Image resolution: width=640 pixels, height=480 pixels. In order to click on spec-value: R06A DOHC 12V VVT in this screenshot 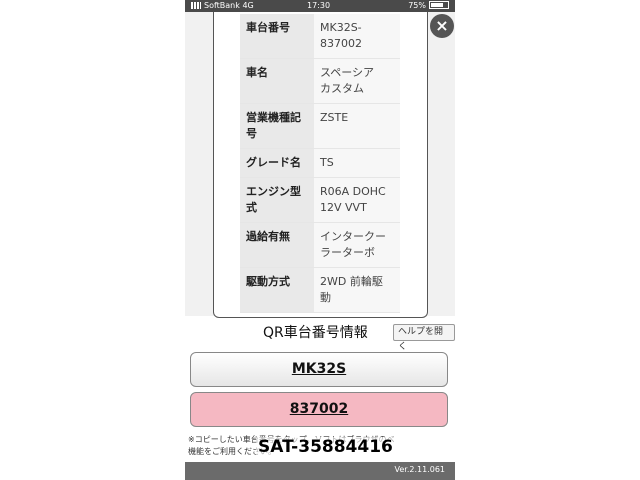, I will do `click(357, 200)`.